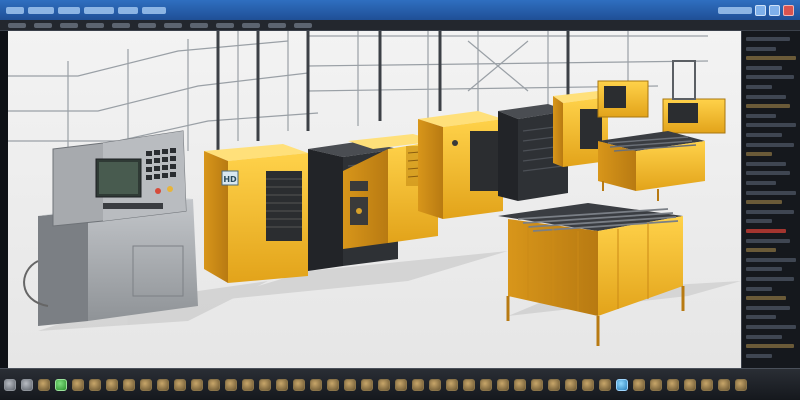  Describe the element at coordinates (256, 213) in the screenshot. I see `yellow-cabinet-1: HD` at that location.